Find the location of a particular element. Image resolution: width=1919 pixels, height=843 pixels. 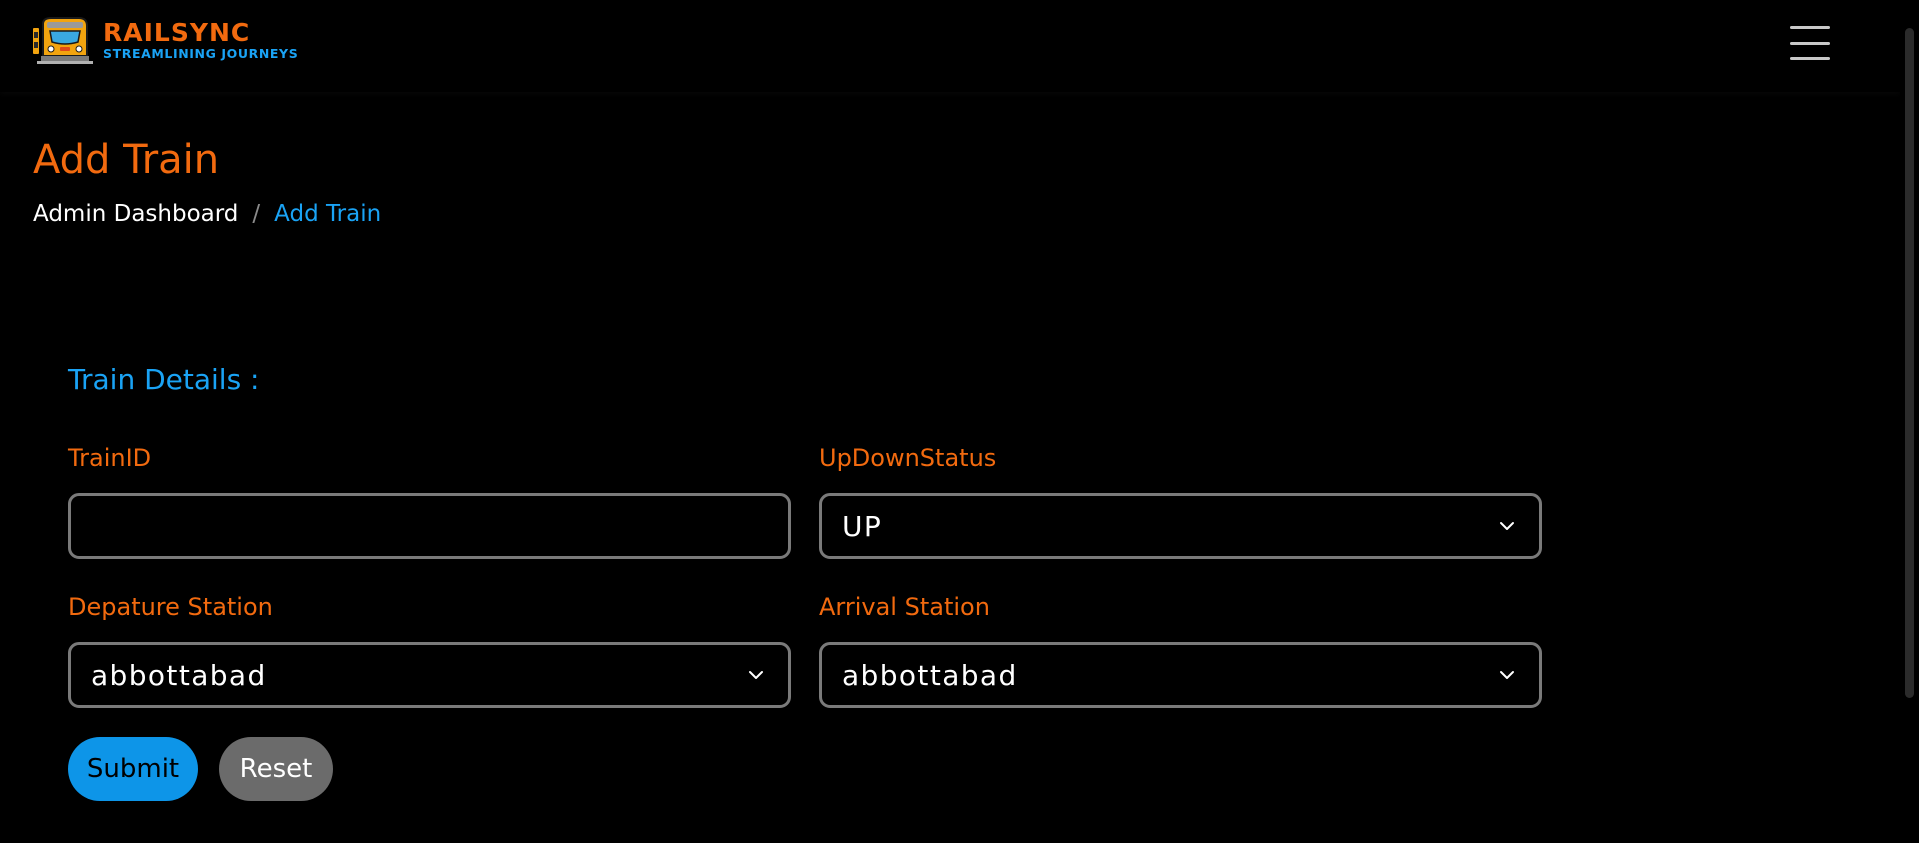

train-id-label: TrainID is located at coordinates (110, 458).